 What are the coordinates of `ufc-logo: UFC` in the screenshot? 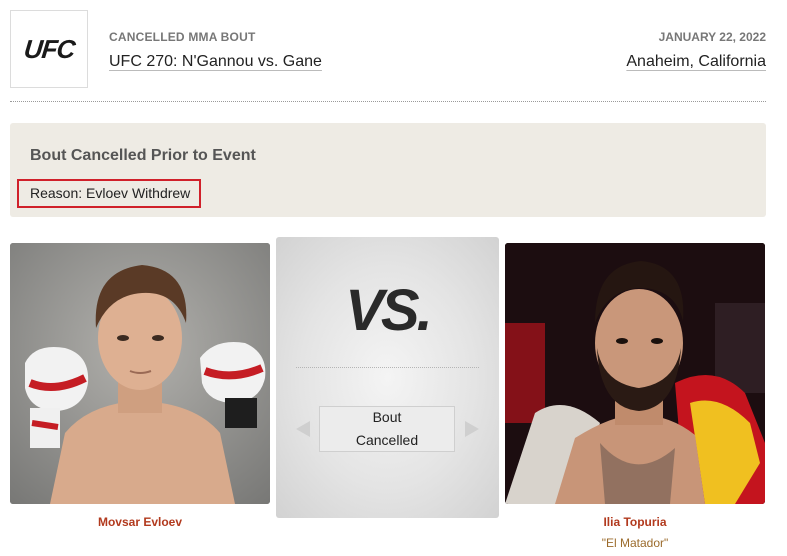 It's located at (49, 49).